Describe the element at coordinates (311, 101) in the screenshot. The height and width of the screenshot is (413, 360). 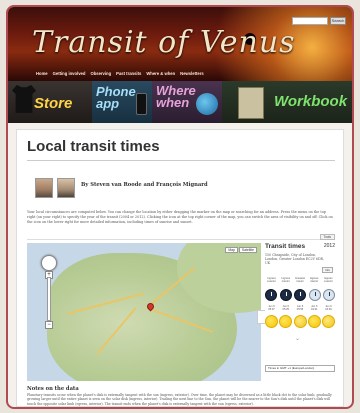
I see `workbook-label: Workbook` at that location.